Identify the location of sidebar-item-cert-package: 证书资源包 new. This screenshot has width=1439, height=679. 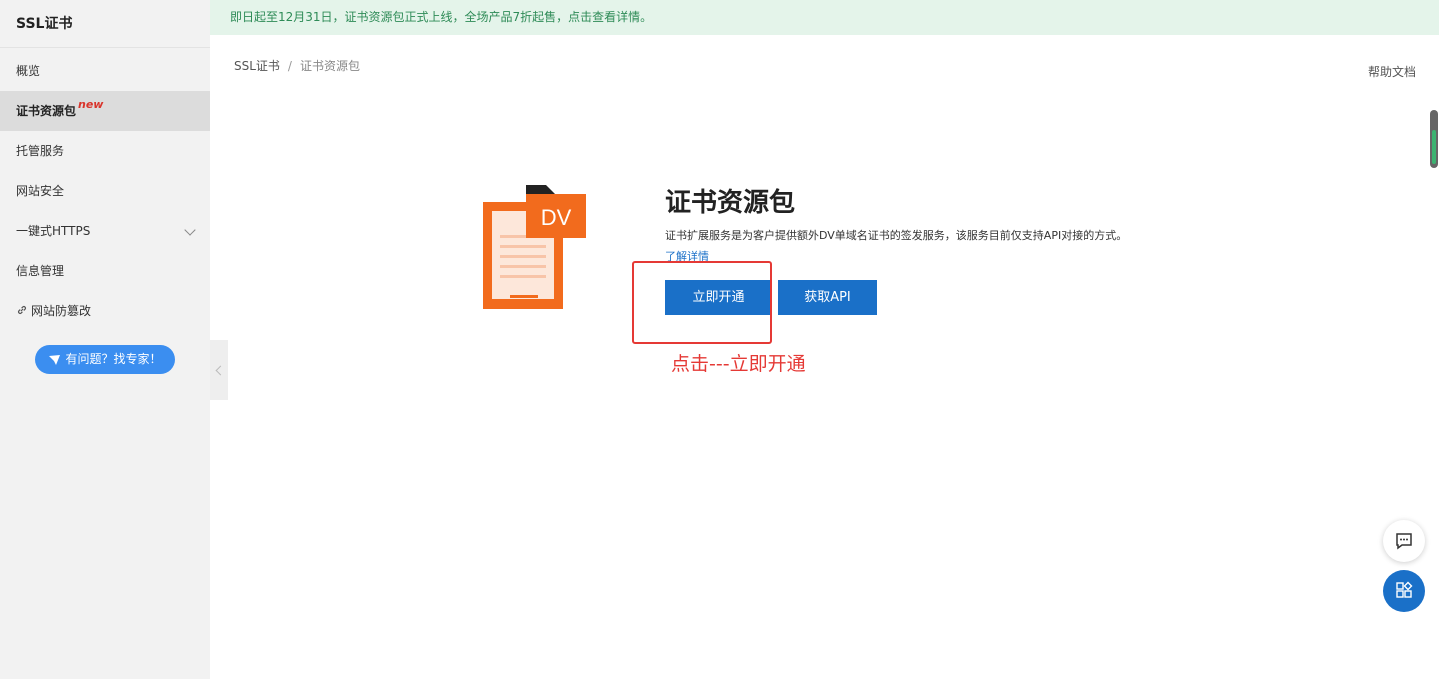
(105, 111).